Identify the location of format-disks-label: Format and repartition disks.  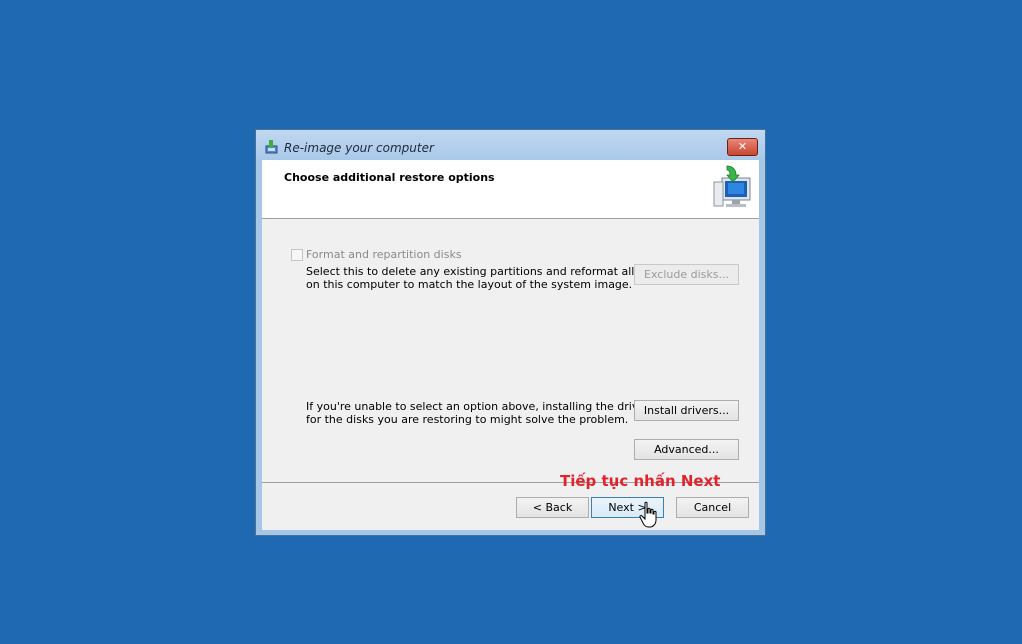
(384, 254).